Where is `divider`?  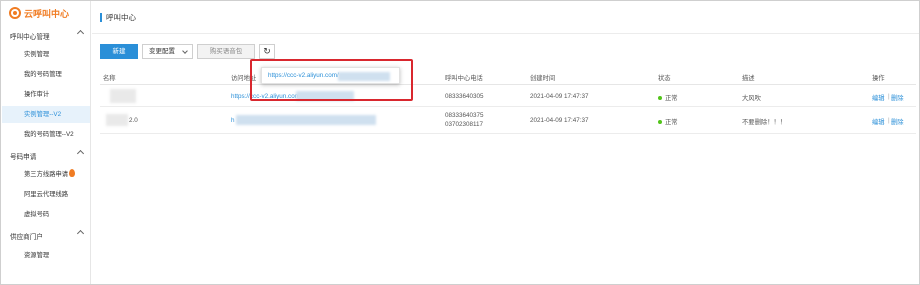 divider is located at coordinates (505, 33).